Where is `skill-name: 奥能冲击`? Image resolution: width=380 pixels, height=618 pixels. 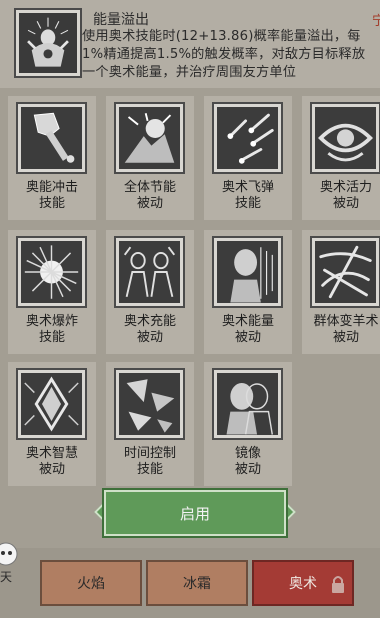
skill-name: 奥能冲击 is located at coordinates (51, 187).